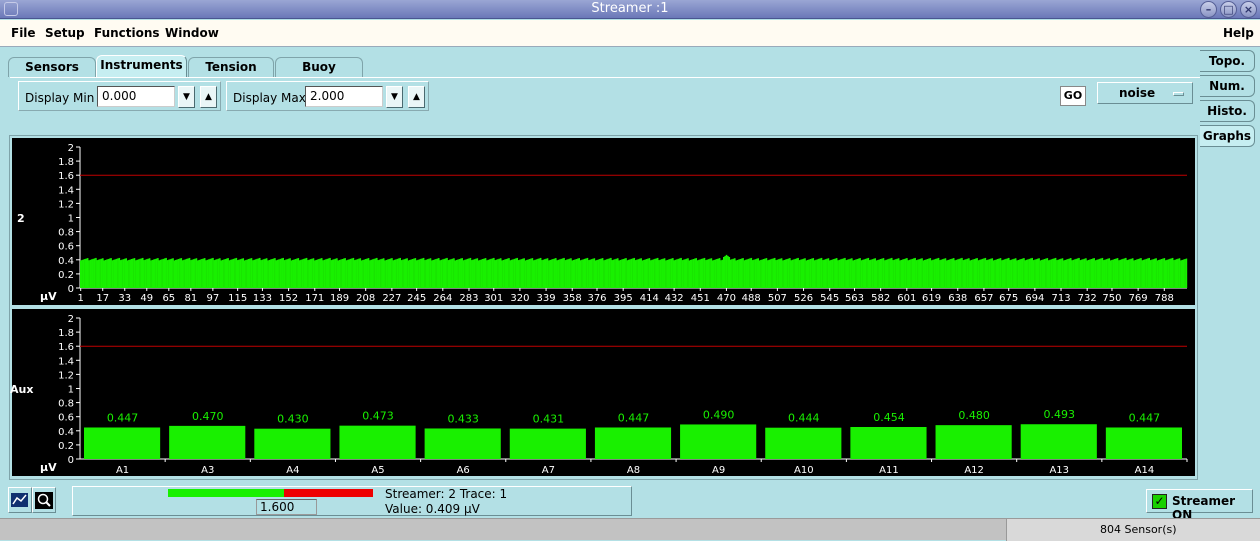  Describe the element at coordinates (141, 66) in the screenshot. I see `tab-instruments: Instruments` at that location.